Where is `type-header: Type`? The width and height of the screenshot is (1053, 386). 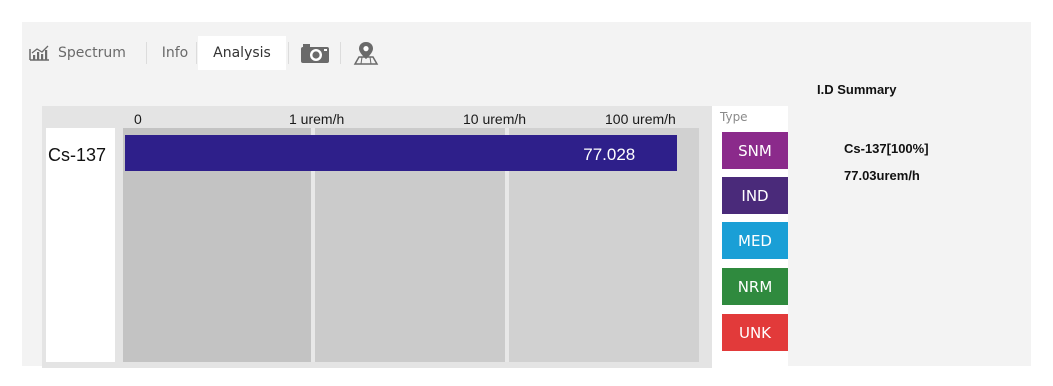 type-header: Type is located at coordinates (734, 117).